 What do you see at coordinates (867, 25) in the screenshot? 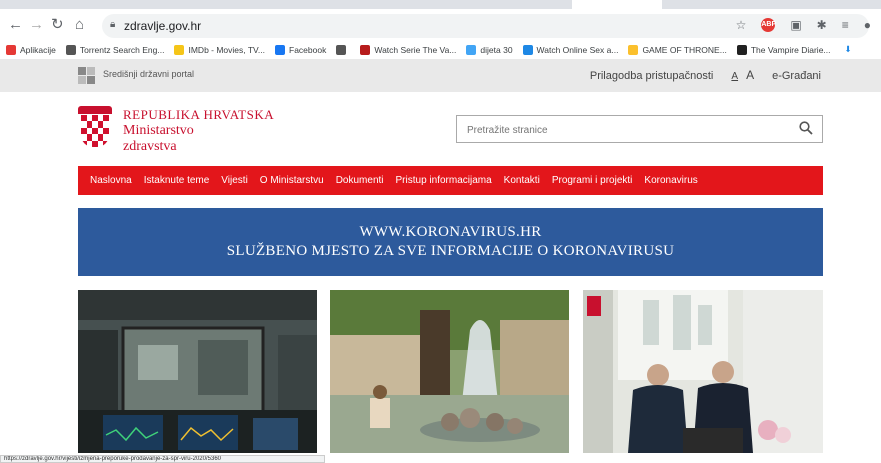
I see `profile-icon: ●` at bounding box center [867, 25].